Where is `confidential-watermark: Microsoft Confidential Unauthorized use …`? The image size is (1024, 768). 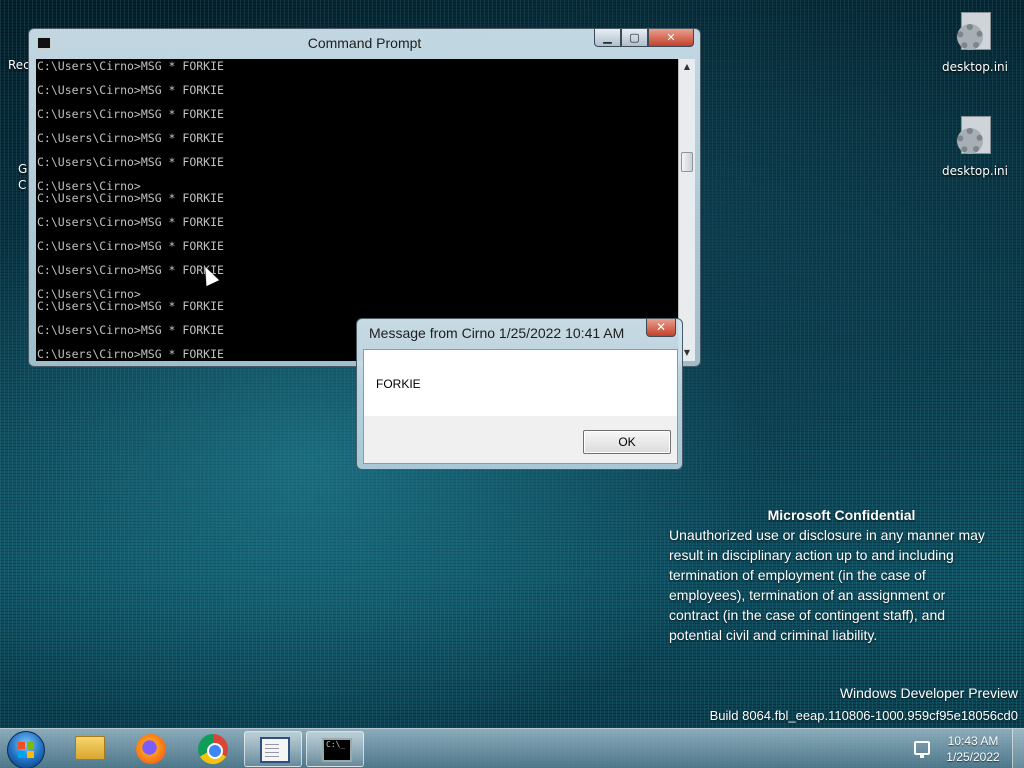 confidential-watermark: Microsoft Confidential Unauthorized use … is located at coordinates (841, 575).